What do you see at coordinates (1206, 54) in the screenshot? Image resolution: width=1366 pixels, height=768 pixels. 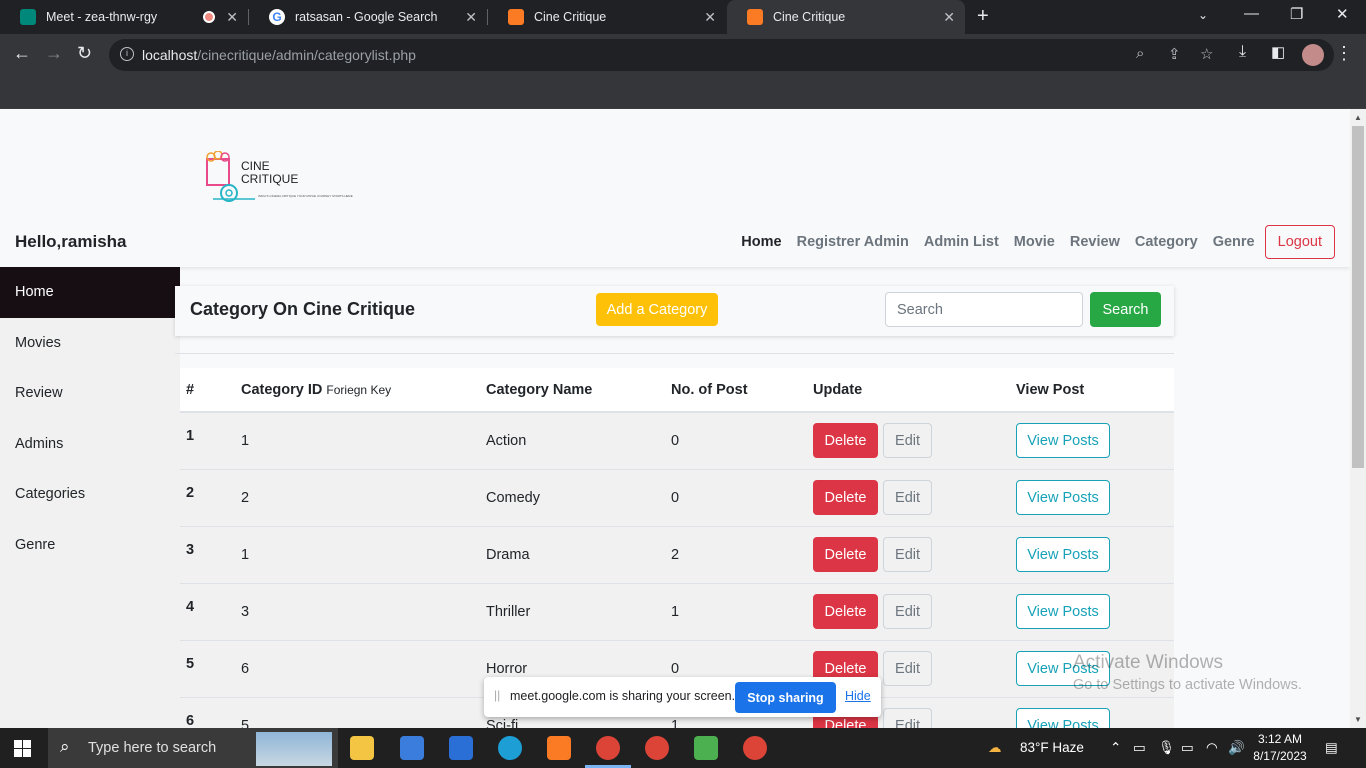 I see `bookmark-star-icon: ☆` at bounding box center [1206, 54].